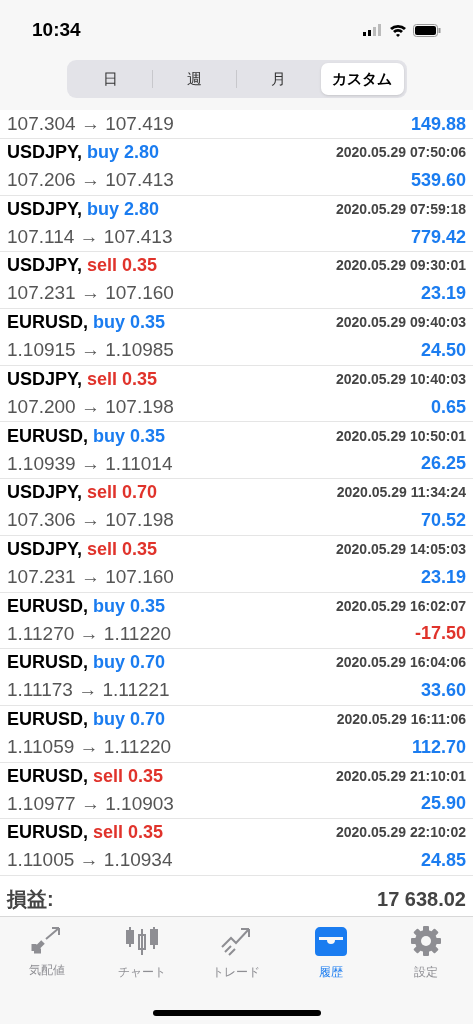 This screenshot has width=473, height=1024. Describe the element at coordinates (401, 549) in the screenshot. I see `deal-time: 2020.05.29 14:05:03` at that location.